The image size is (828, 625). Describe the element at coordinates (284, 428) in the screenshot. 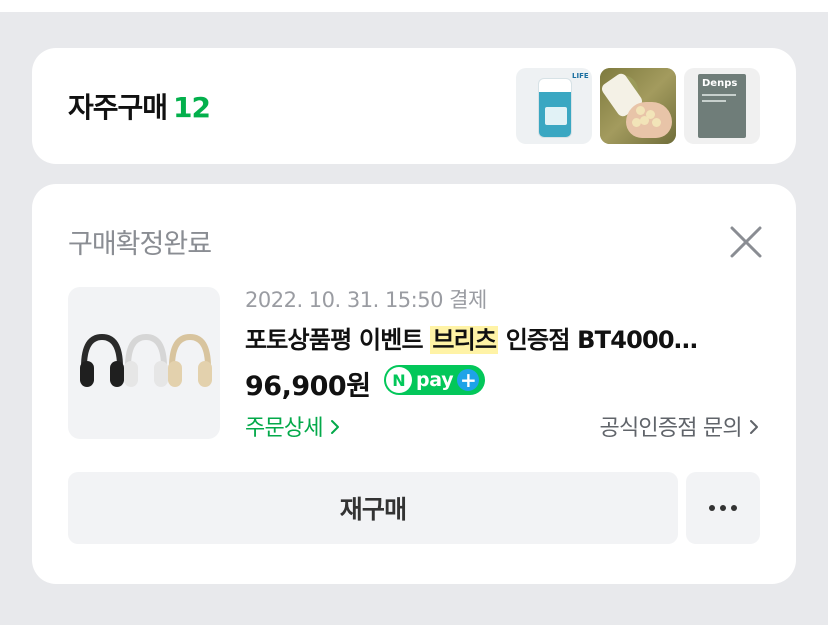

I see `order-detail-label: 주문상세` at that location.